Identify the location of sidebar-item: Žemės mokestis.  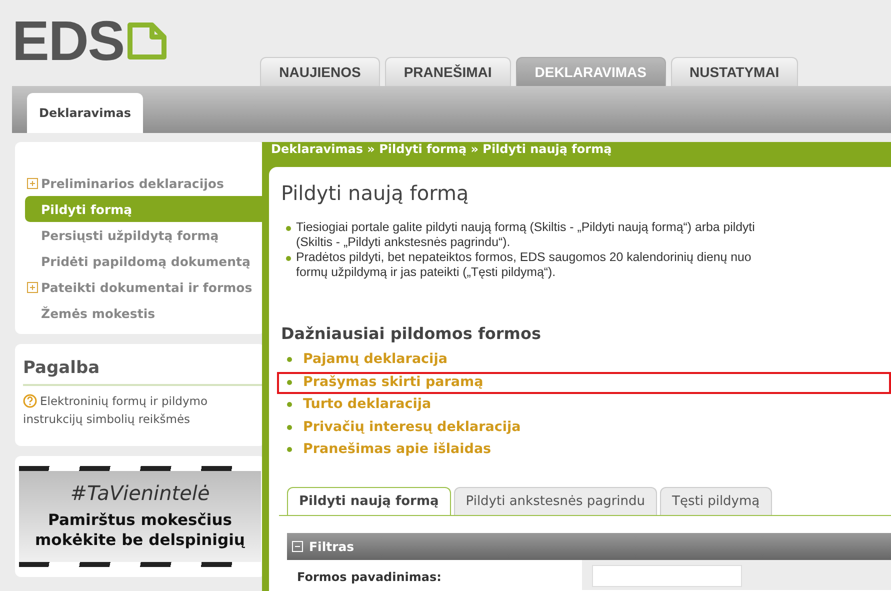
(145, 313).